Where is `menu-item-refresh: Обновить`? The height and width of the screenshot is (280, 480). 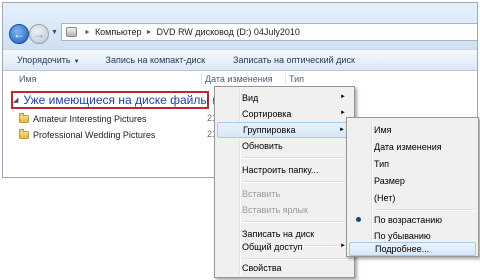
menu-item-refresh: Обновить is located at coordinates (284, 146).